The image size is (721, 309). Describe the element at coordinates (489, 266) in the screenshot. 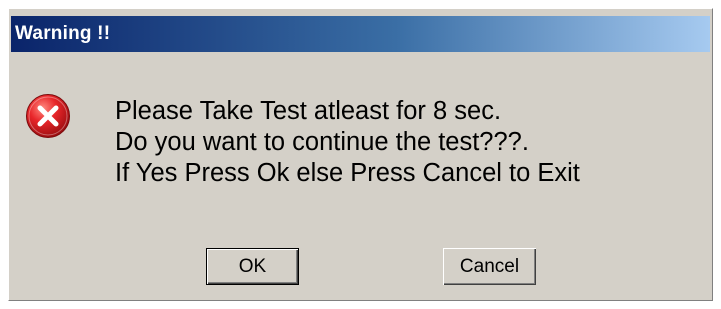

I see `cancel-button: Cancel` at that location.